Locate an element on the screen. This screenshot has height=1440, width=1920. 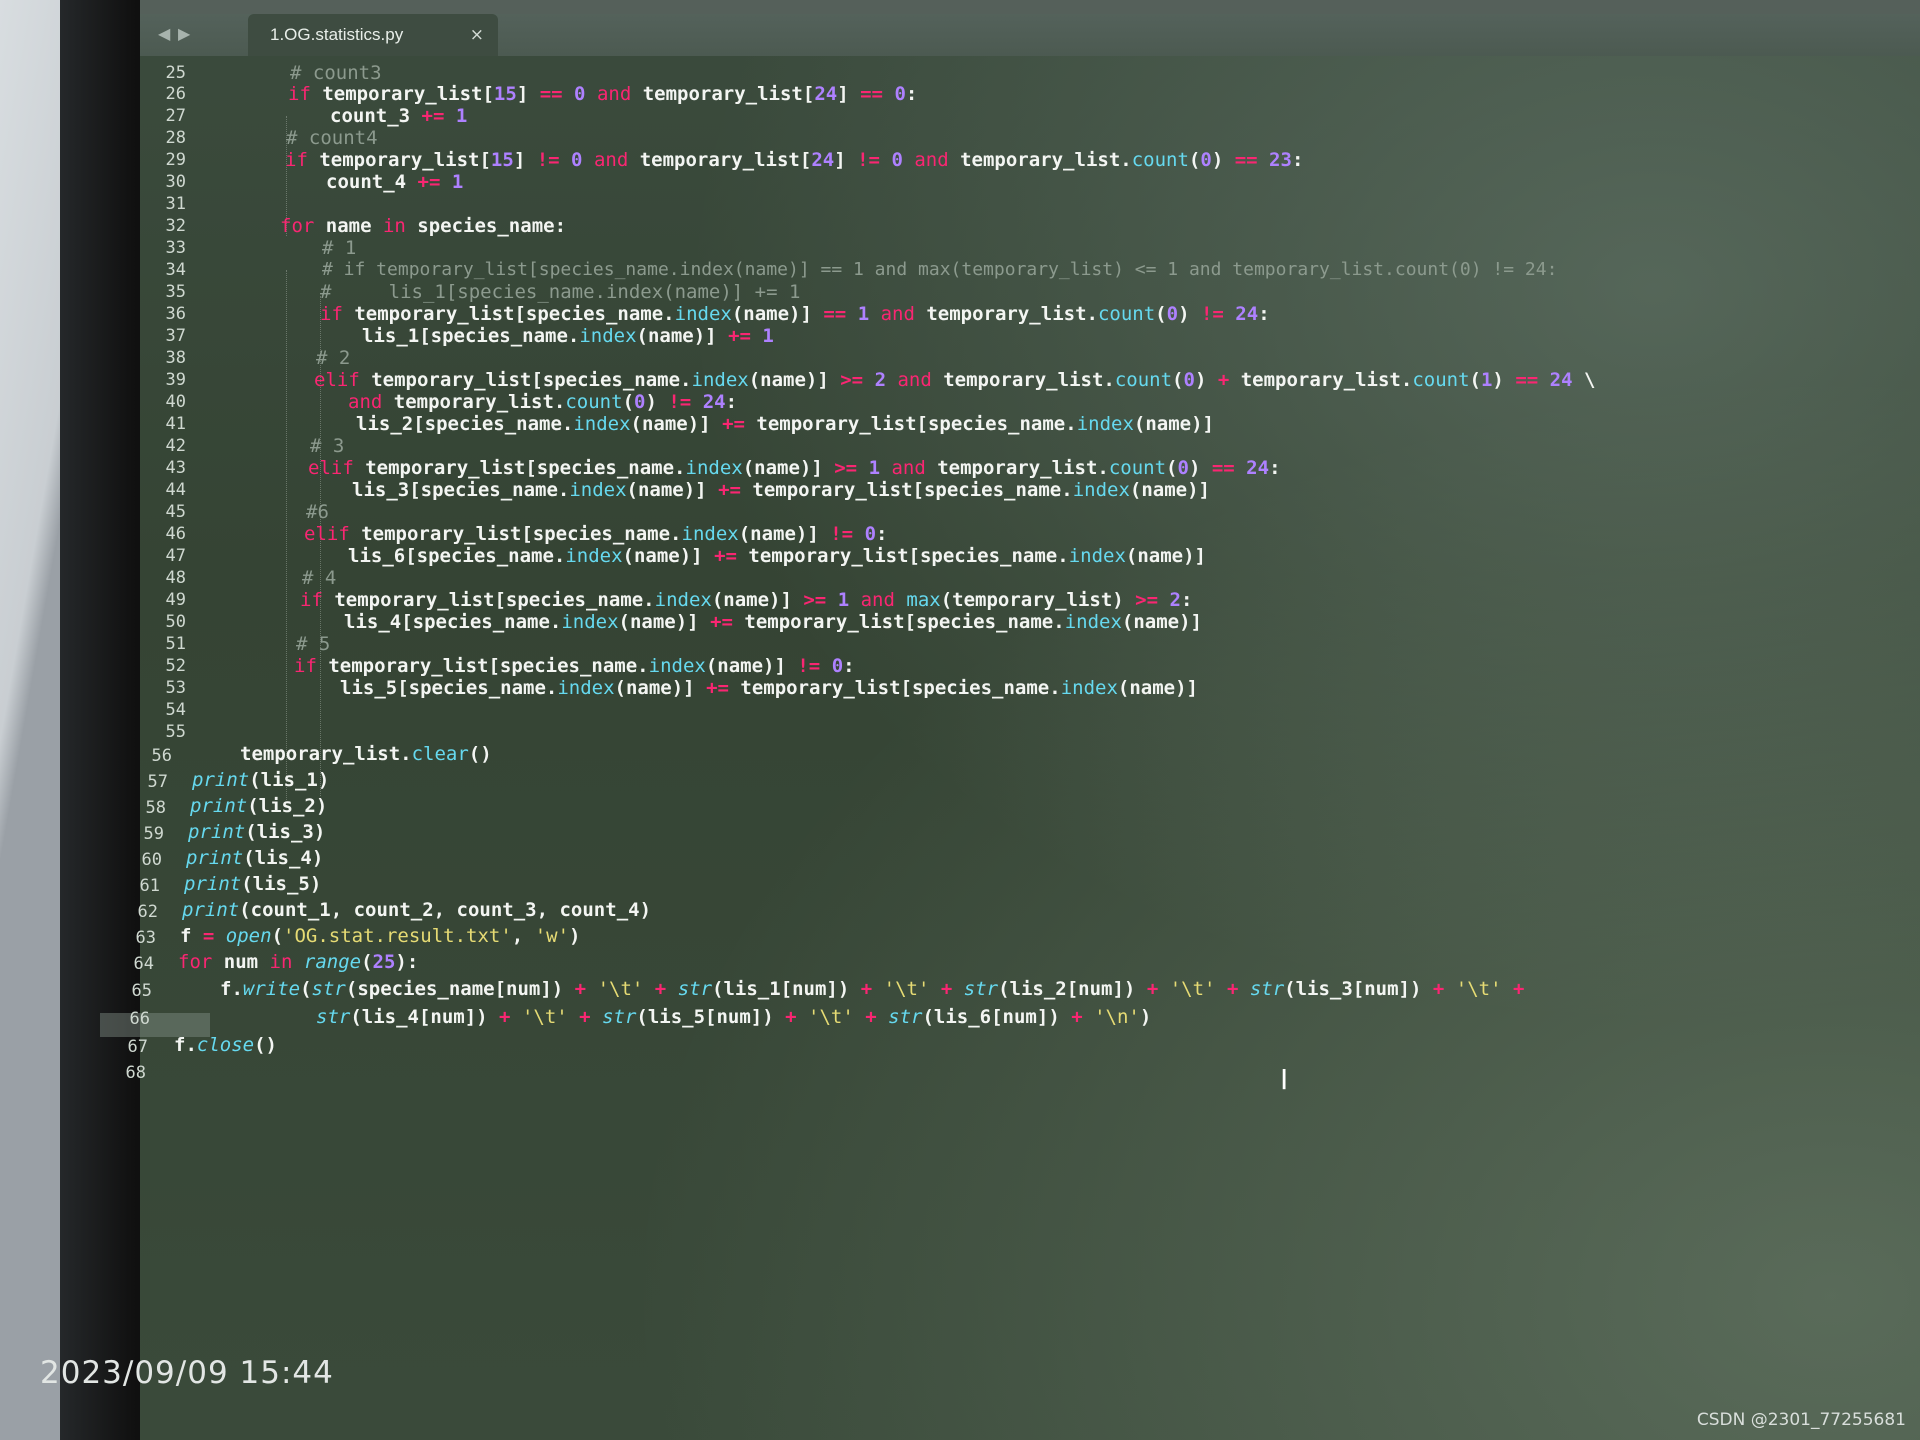
code-line: f = open('OG.stat.result.txt', 'w') is located at coordinates (380, 936).